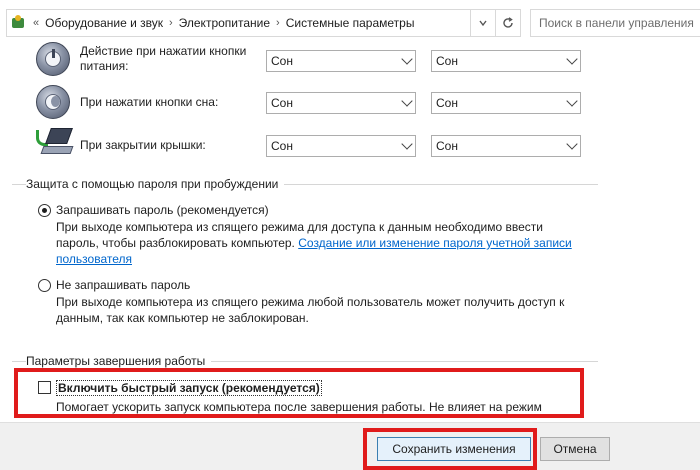  I want to click on breadcrumb-item-hardware: Оборудование и звук, so click(104, 23).